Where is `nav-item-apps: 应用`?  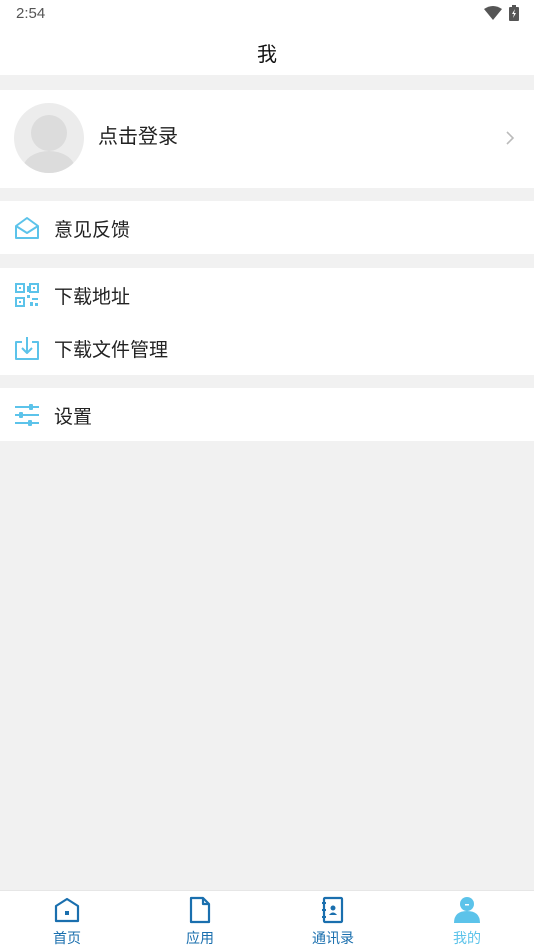 nav-item-apps: 应用 is located at coordinates (200, 921).